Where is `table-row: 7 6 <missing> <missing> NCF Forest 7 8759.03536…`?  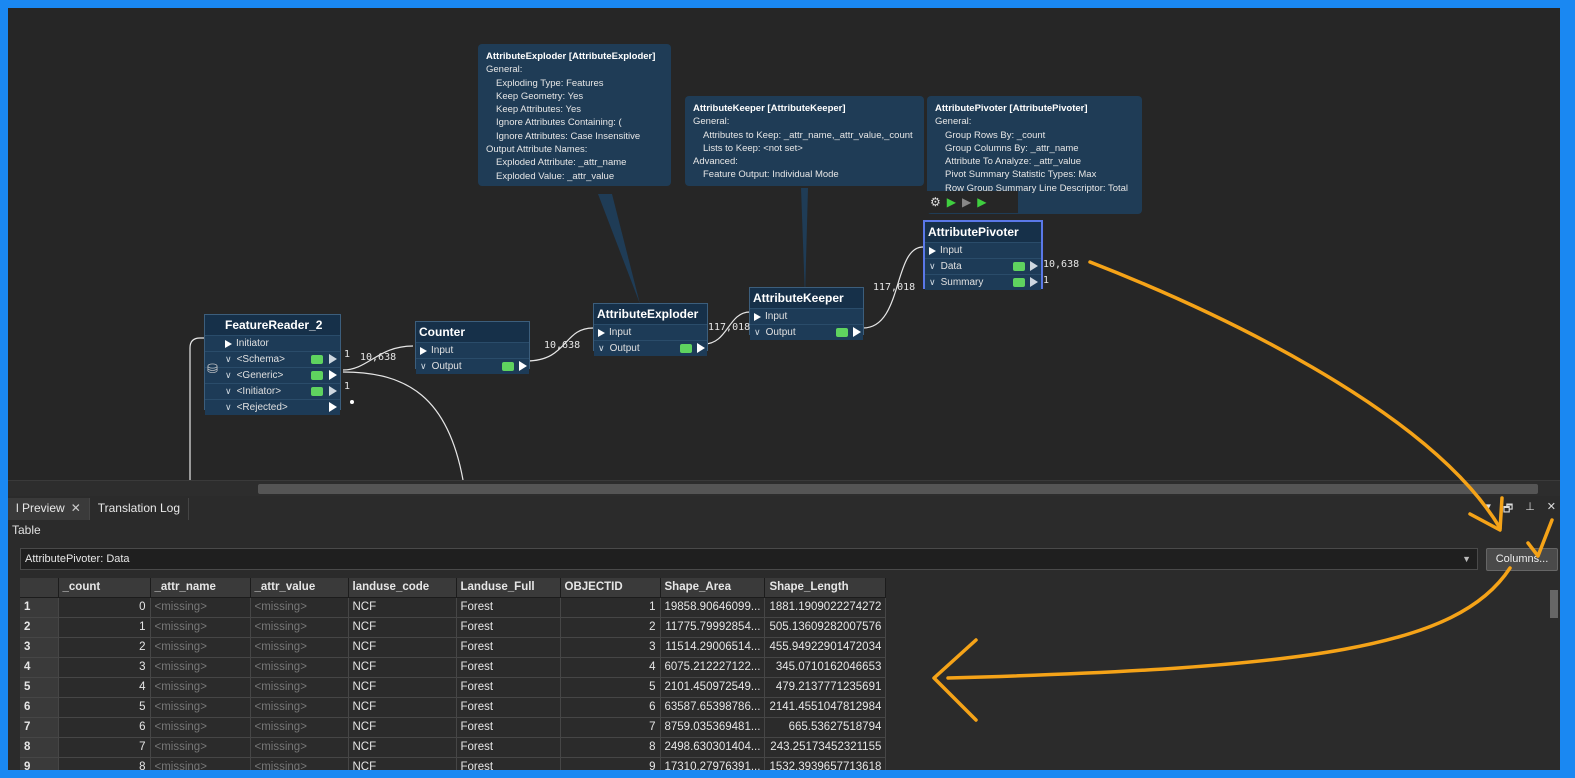
table-row: 7 6 <missing> <missing> NCF Forest 7 8759.03536… is located at coordinates (453, 727).